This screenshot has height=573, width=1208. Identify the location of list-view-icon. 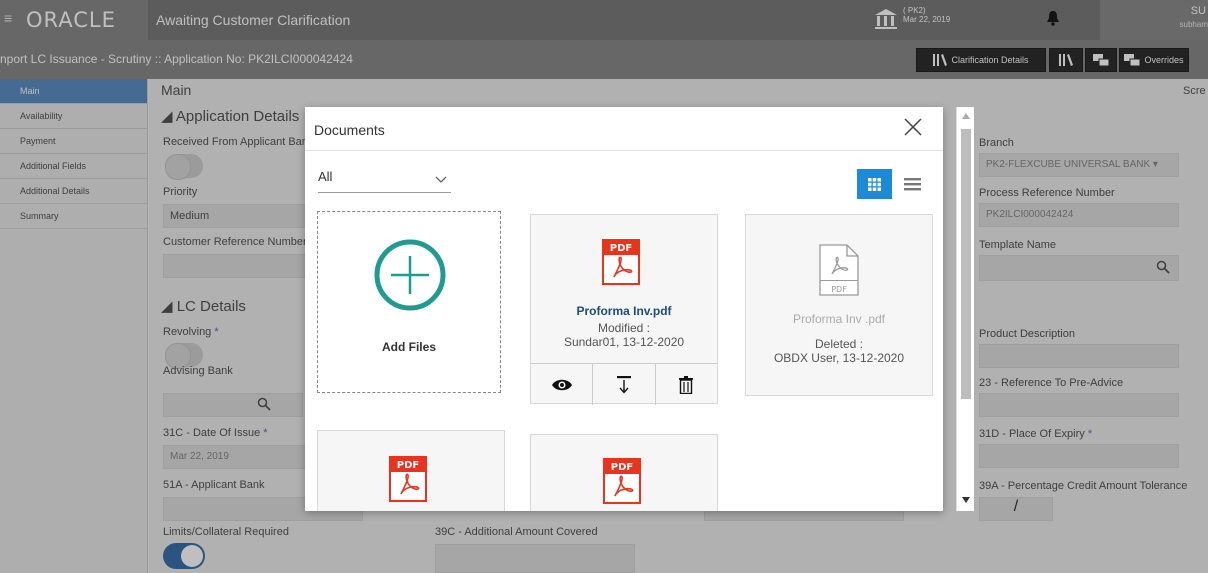
(913, 184).